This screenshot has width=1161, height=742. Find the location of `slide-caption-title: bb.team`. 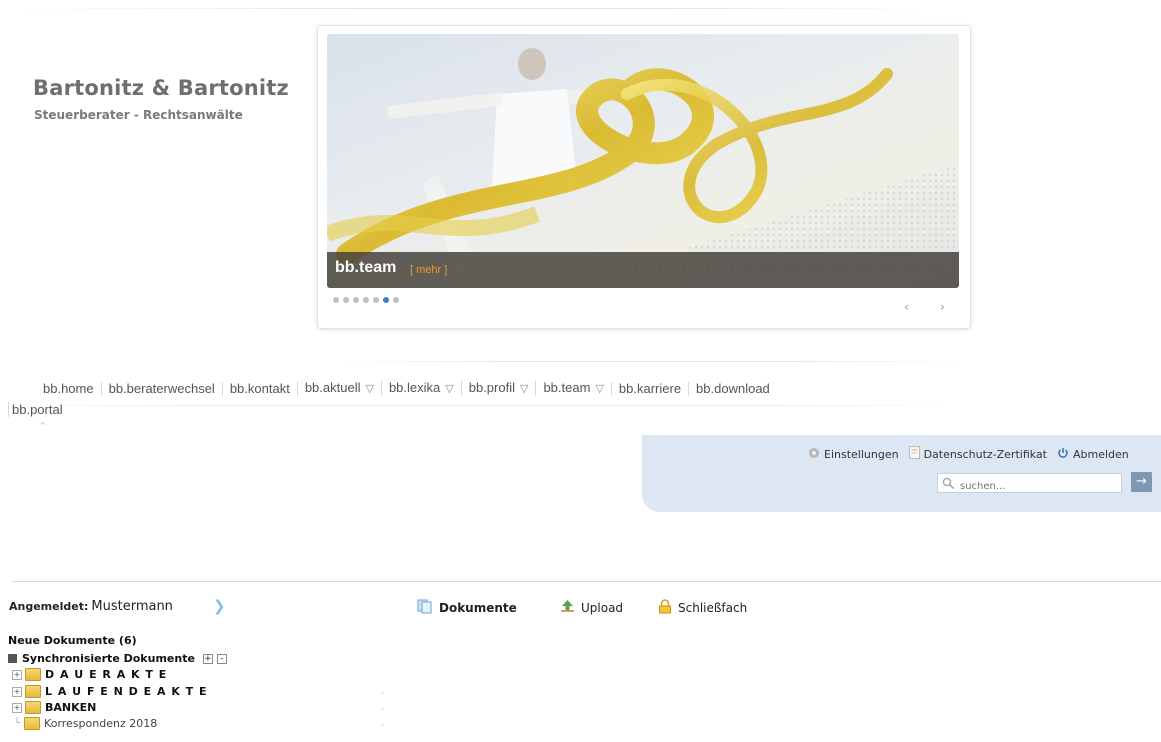

slide-caption-title: bb.team is located at coordinates (366, 267).